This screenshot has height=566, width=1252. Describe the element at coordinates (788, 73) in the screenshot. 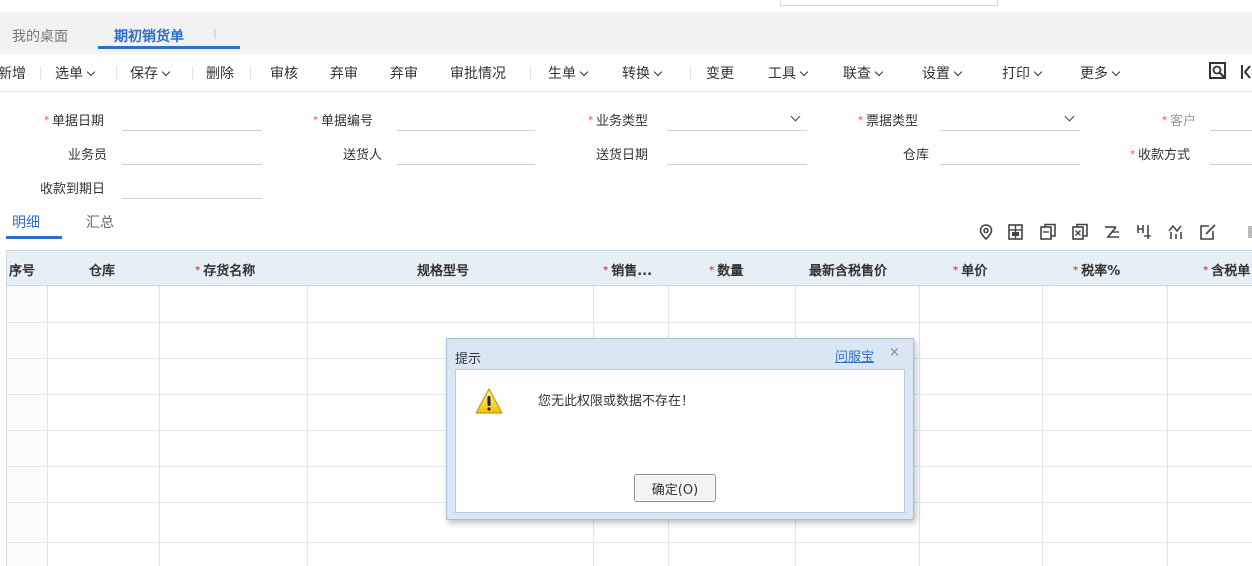

I see `toolbar-tools-button: 工具` at that location.